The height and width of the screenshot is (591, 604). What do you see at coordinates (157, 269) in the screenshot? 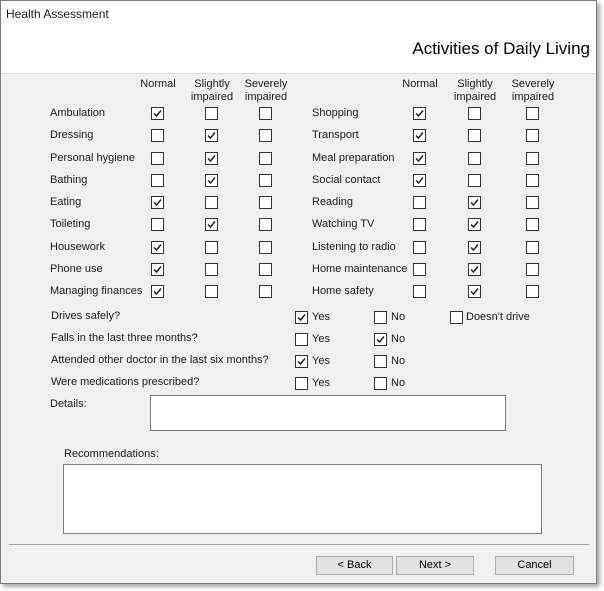
I see `adl-phone-use-normal-checkbox` at bounding box center [157, 269].